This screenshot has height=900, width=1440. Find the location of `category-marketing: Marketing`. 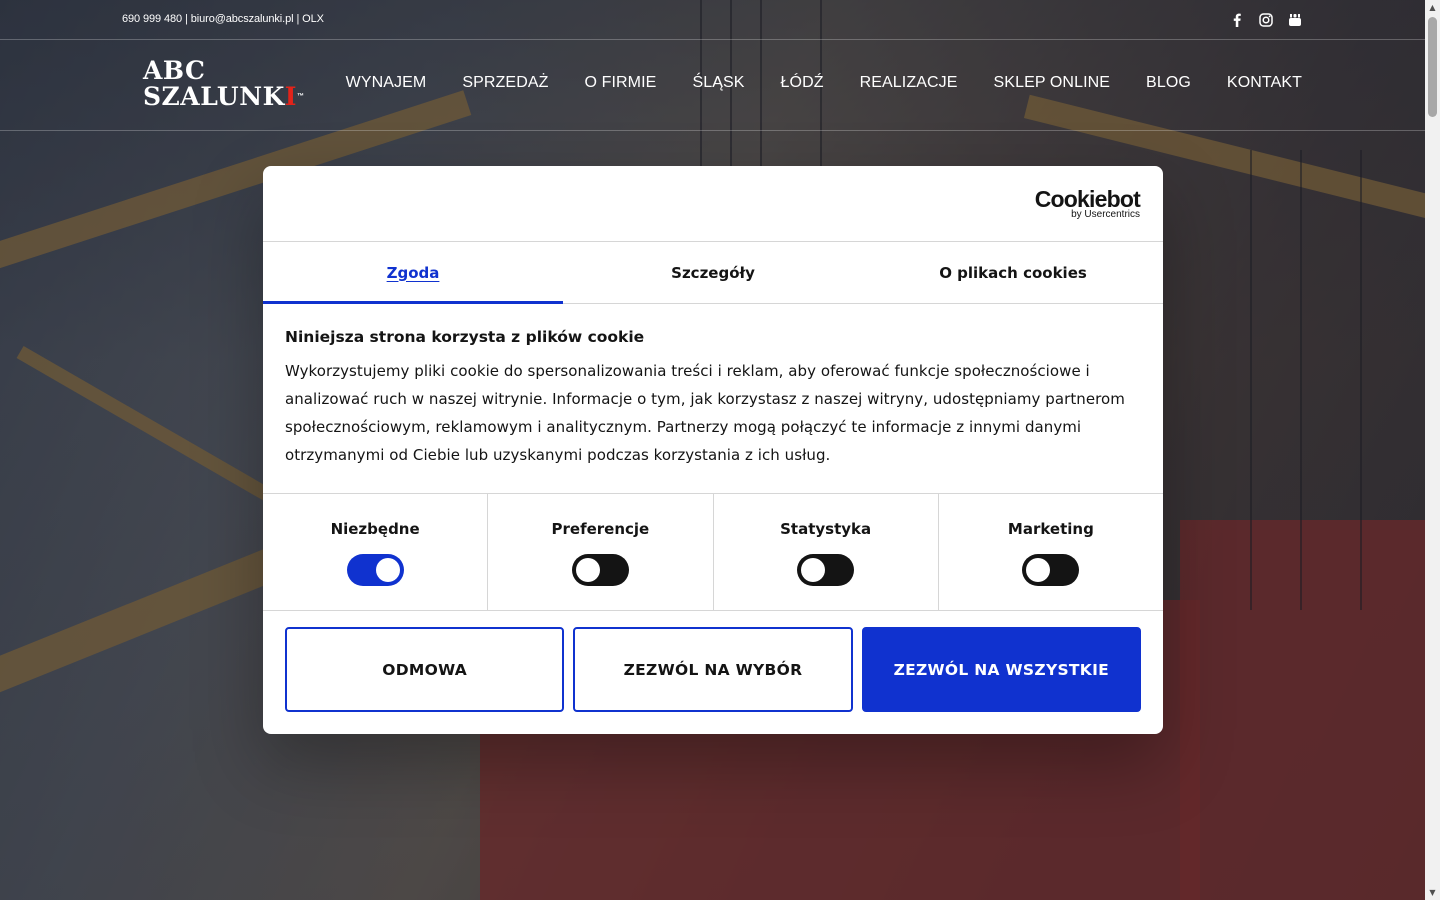

category-marketing: Marketing is located at coordinates (1051, 552).